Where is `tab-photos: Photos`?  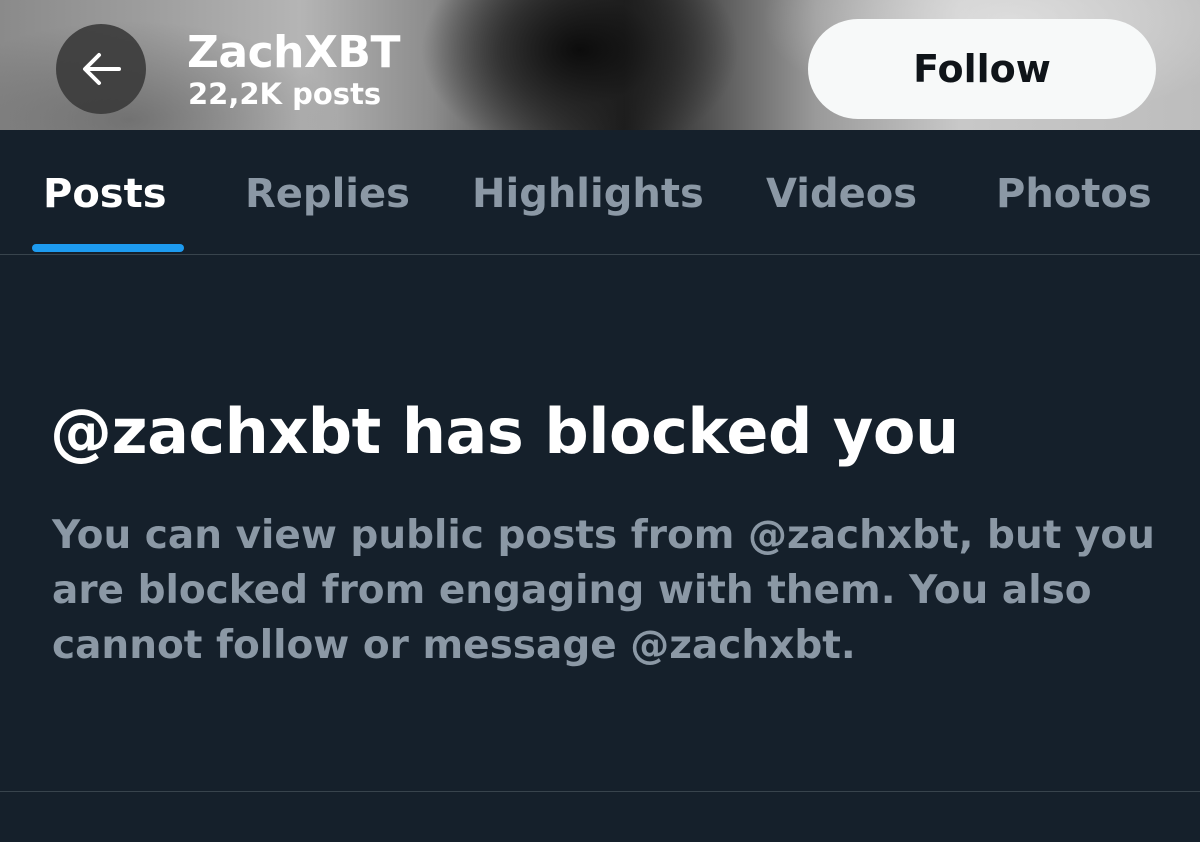 tab-photos: Photos is located at coordinates (1074, 194).